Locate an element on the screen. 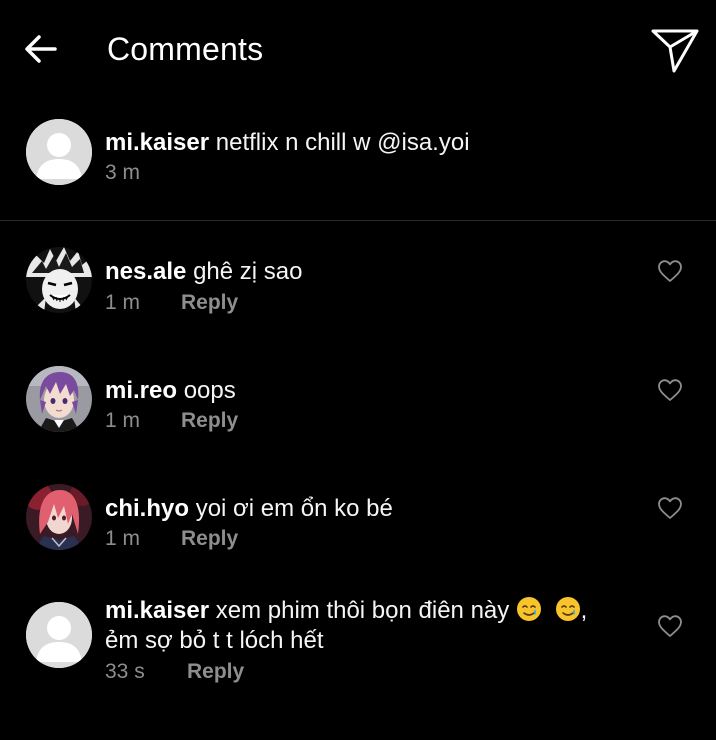 The width and height of the screenshot is (716, 740). share-button is located at coordinates (675, 51).